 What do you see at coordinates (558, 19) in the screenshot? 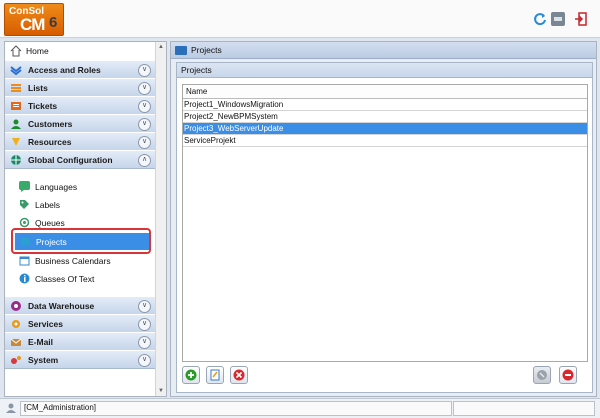
I see `pin-icon` at bounding box center [558, 19].